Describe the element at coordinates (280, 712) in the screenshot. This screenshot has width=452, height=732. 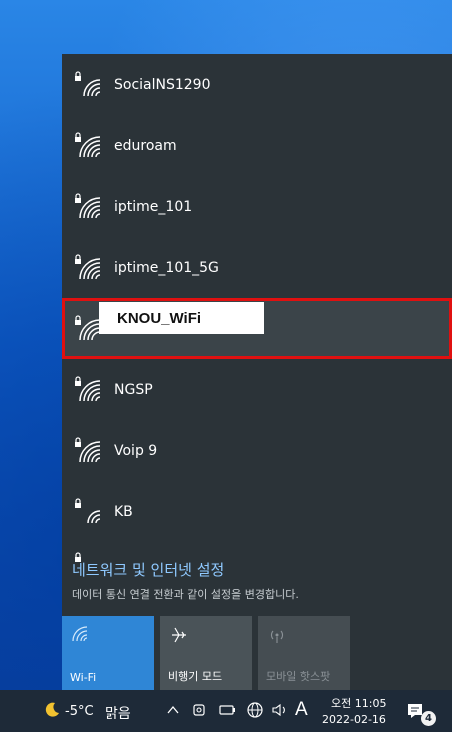
I see `volume-icon` at that location.